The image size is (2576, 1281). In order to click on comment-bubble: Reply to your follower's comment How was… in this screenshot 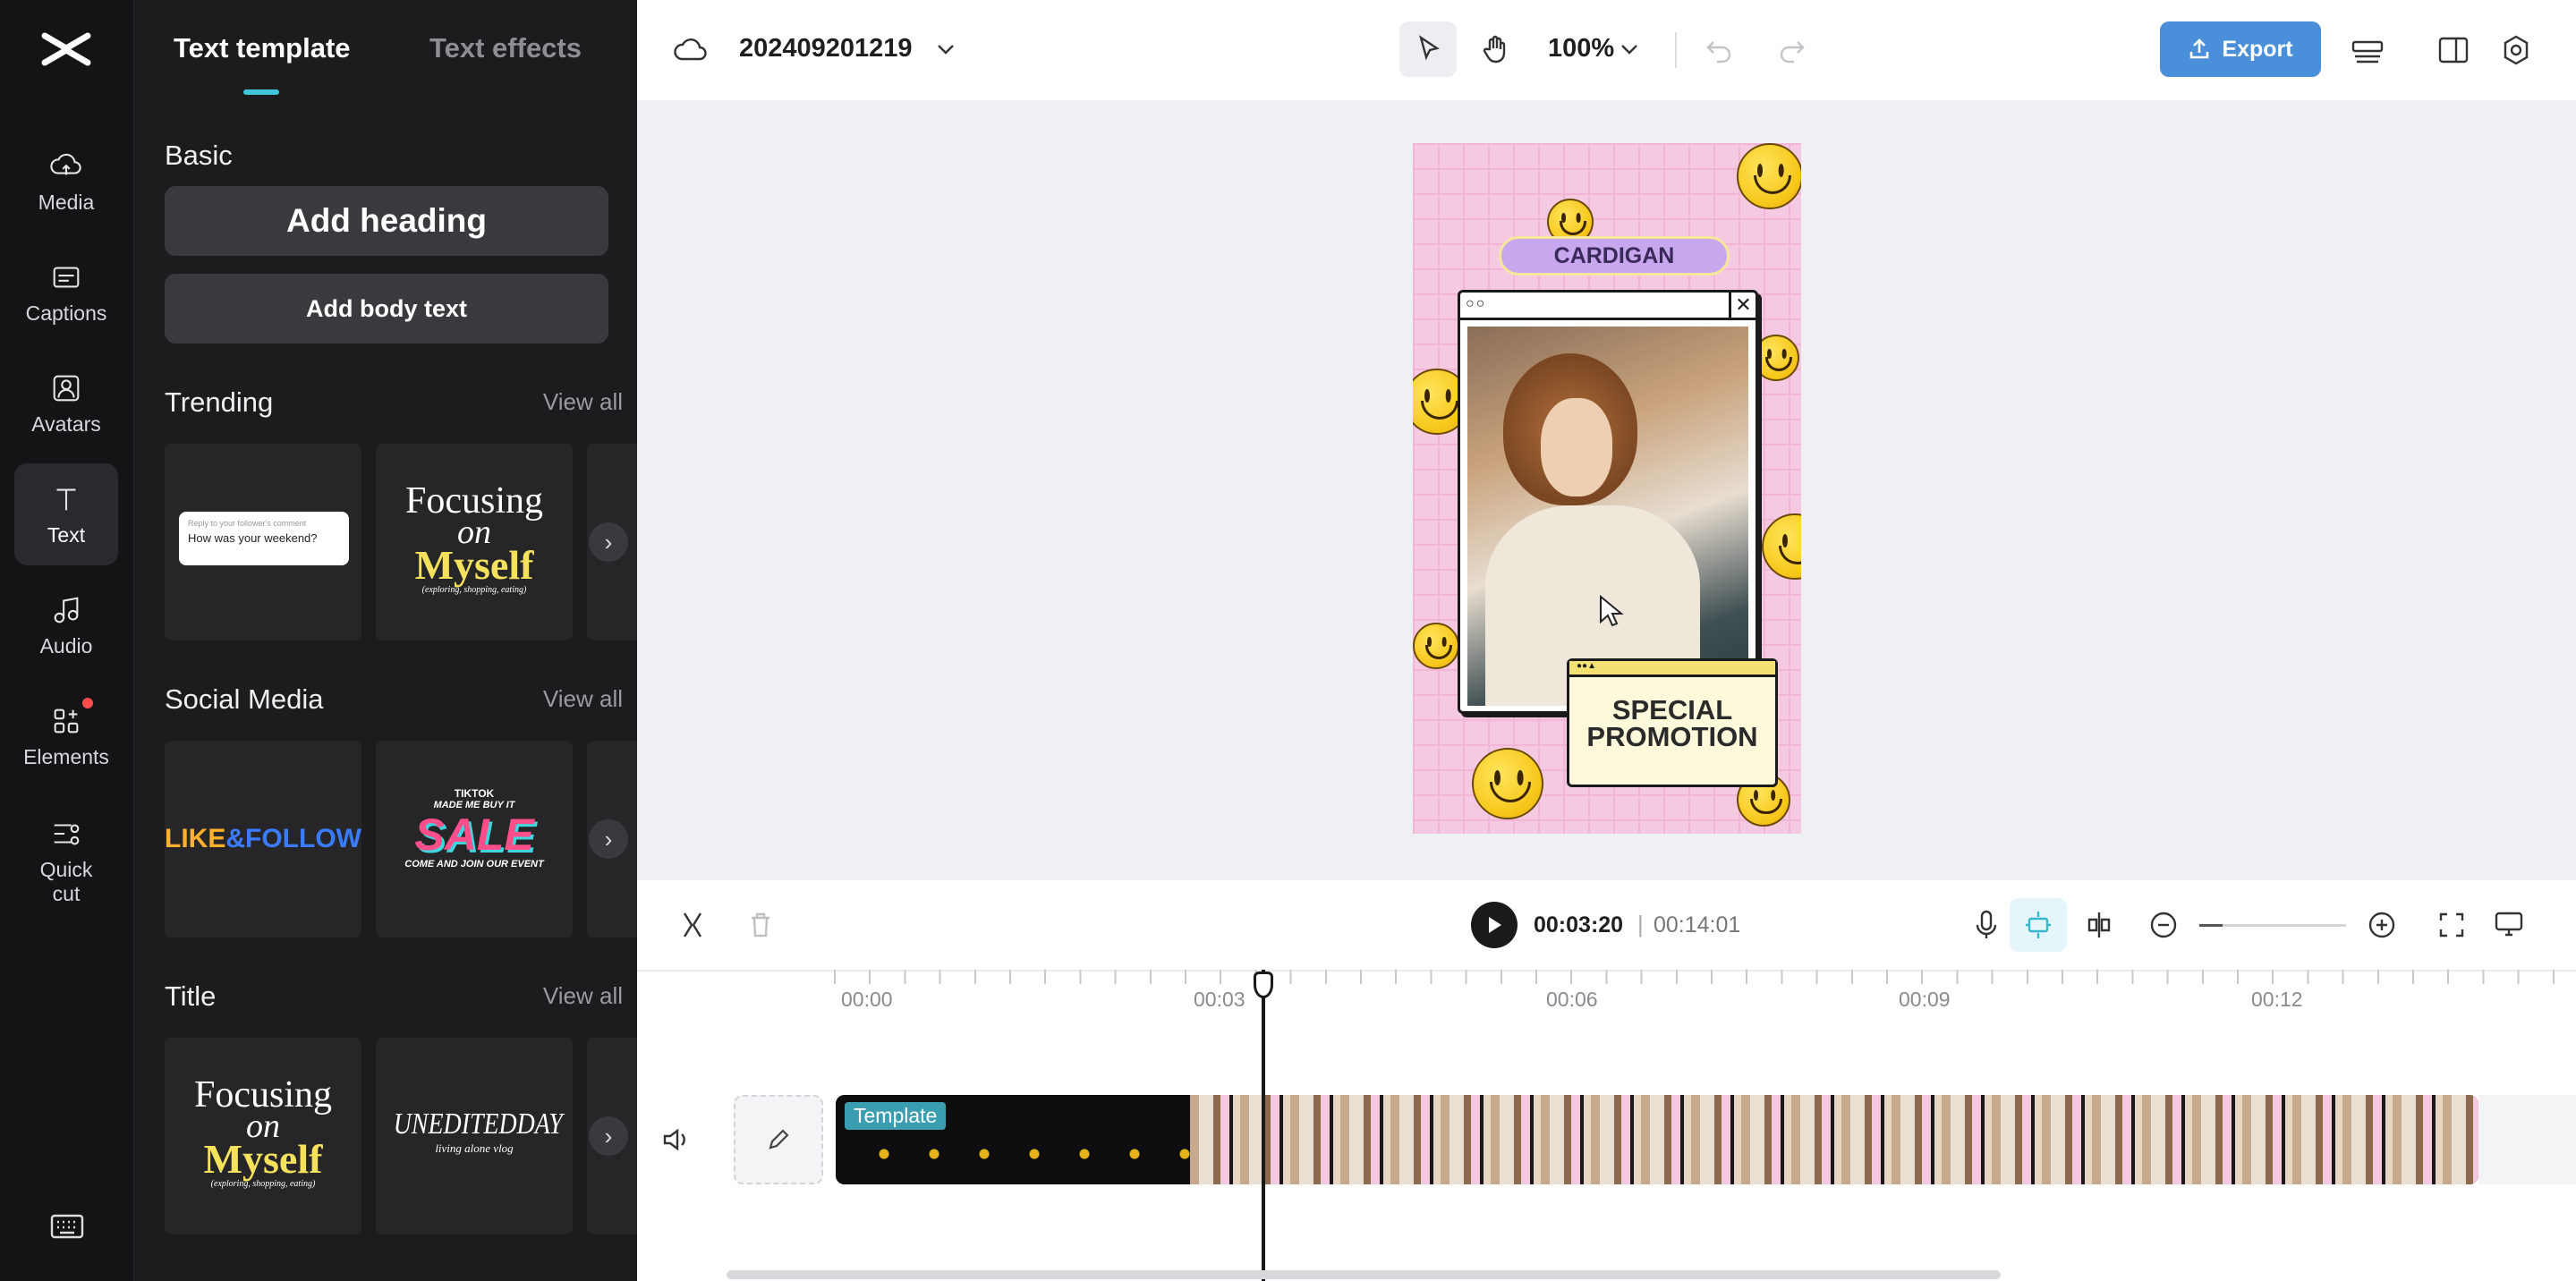, I will do `click(264, 538)`.